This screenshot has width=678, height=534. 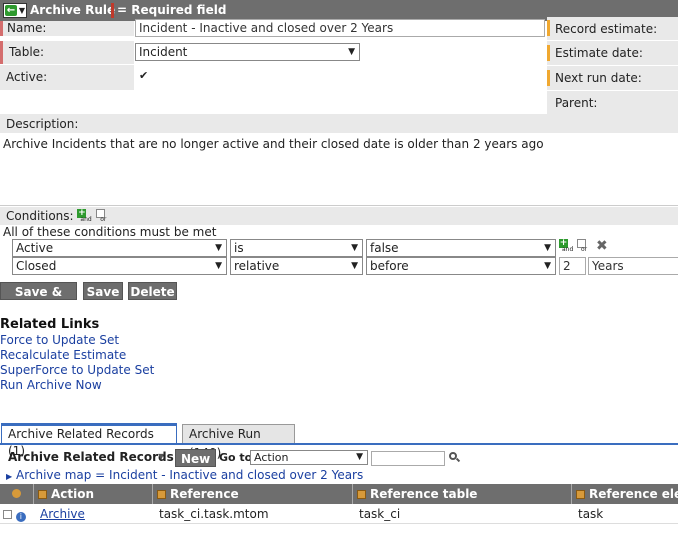 I want to click on save-exit-button: Save & Exit, so click(x=38, y=299).